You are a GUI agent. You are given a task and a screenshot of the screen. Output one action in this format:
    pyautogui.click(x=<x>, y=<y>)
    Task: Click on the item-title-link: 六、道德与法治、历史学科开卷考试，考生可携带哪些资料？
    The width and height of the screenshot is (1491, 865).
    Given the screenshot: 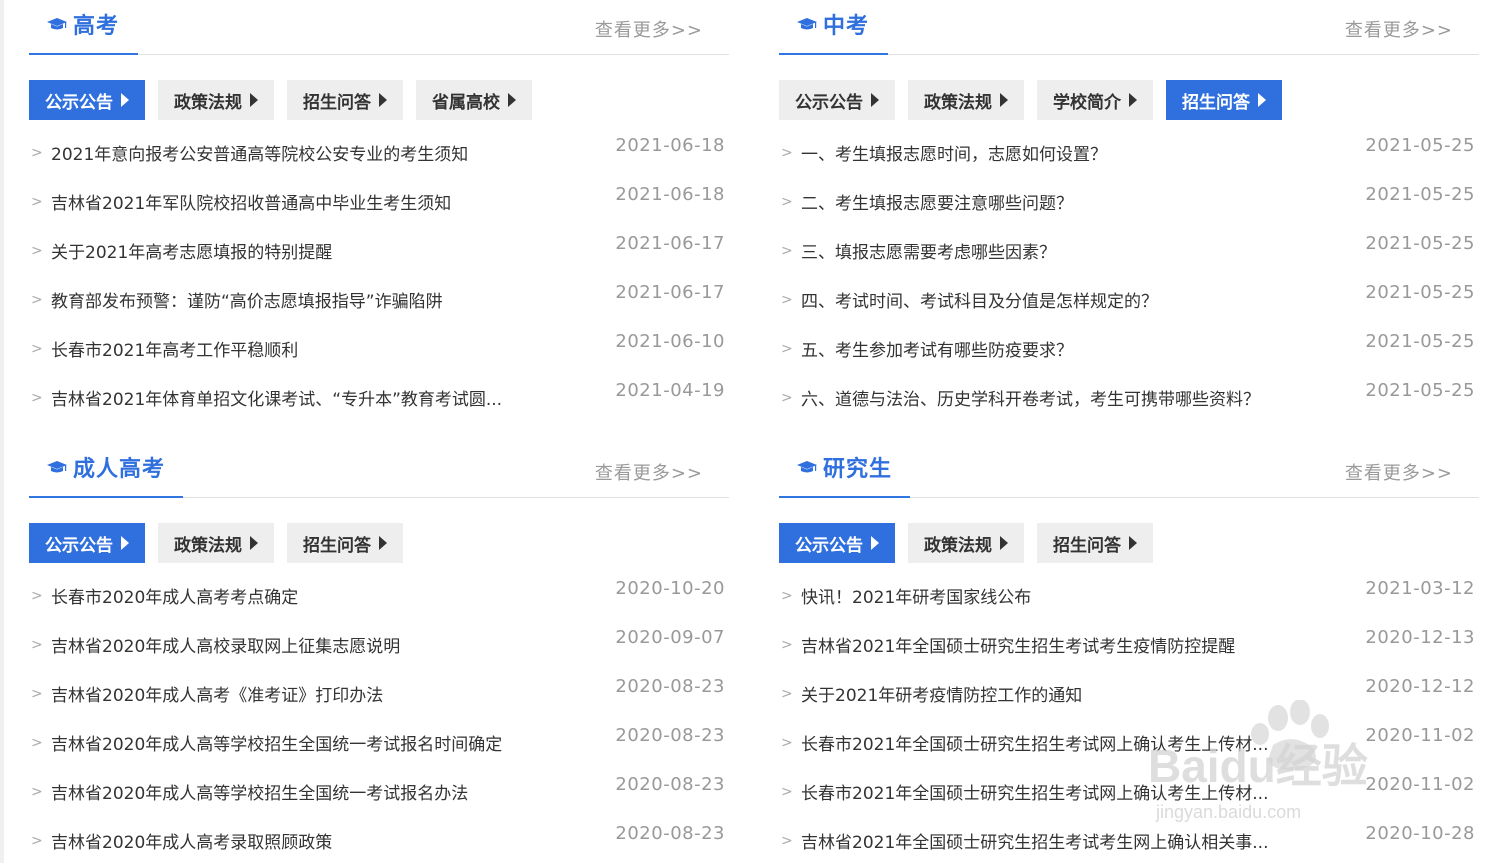 What is the action you would take?
    pyautogui.click(x=1030, y=397)
    